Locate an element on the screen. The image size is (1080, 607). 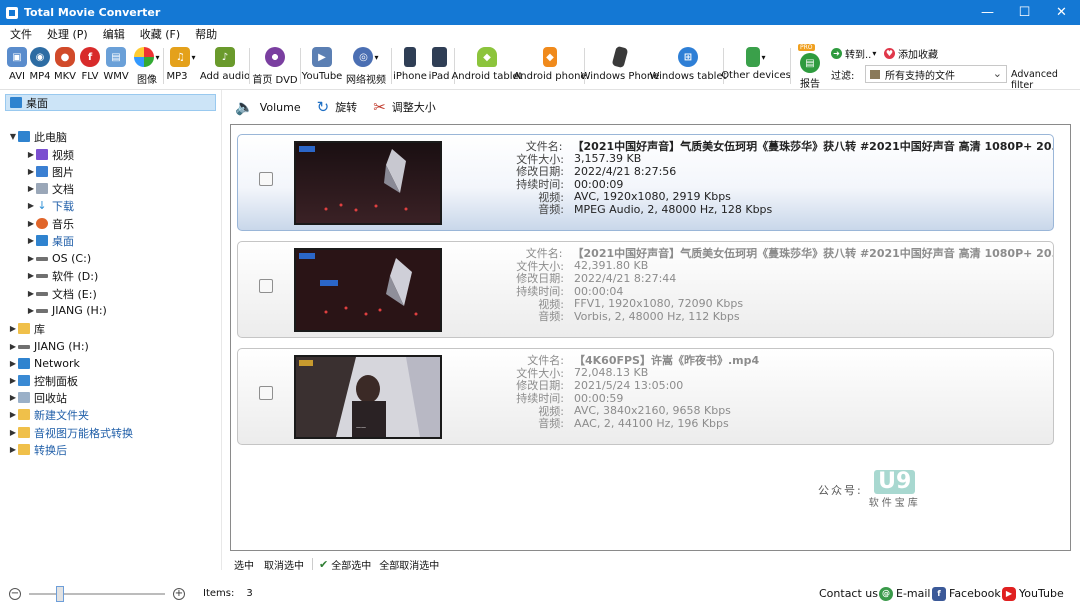
add-audio-button: ♪ Add audio is located at coordinates (225, 68).